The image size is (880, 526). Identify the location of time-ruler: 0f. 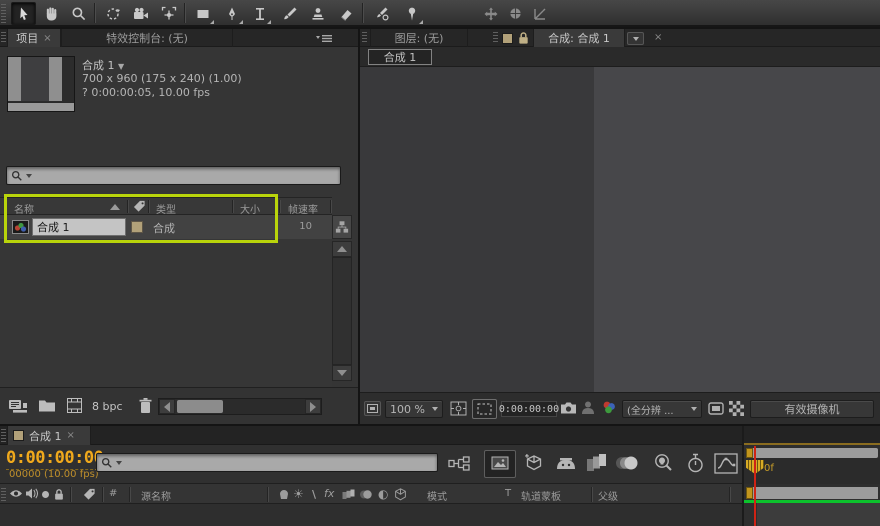
(812, 471).